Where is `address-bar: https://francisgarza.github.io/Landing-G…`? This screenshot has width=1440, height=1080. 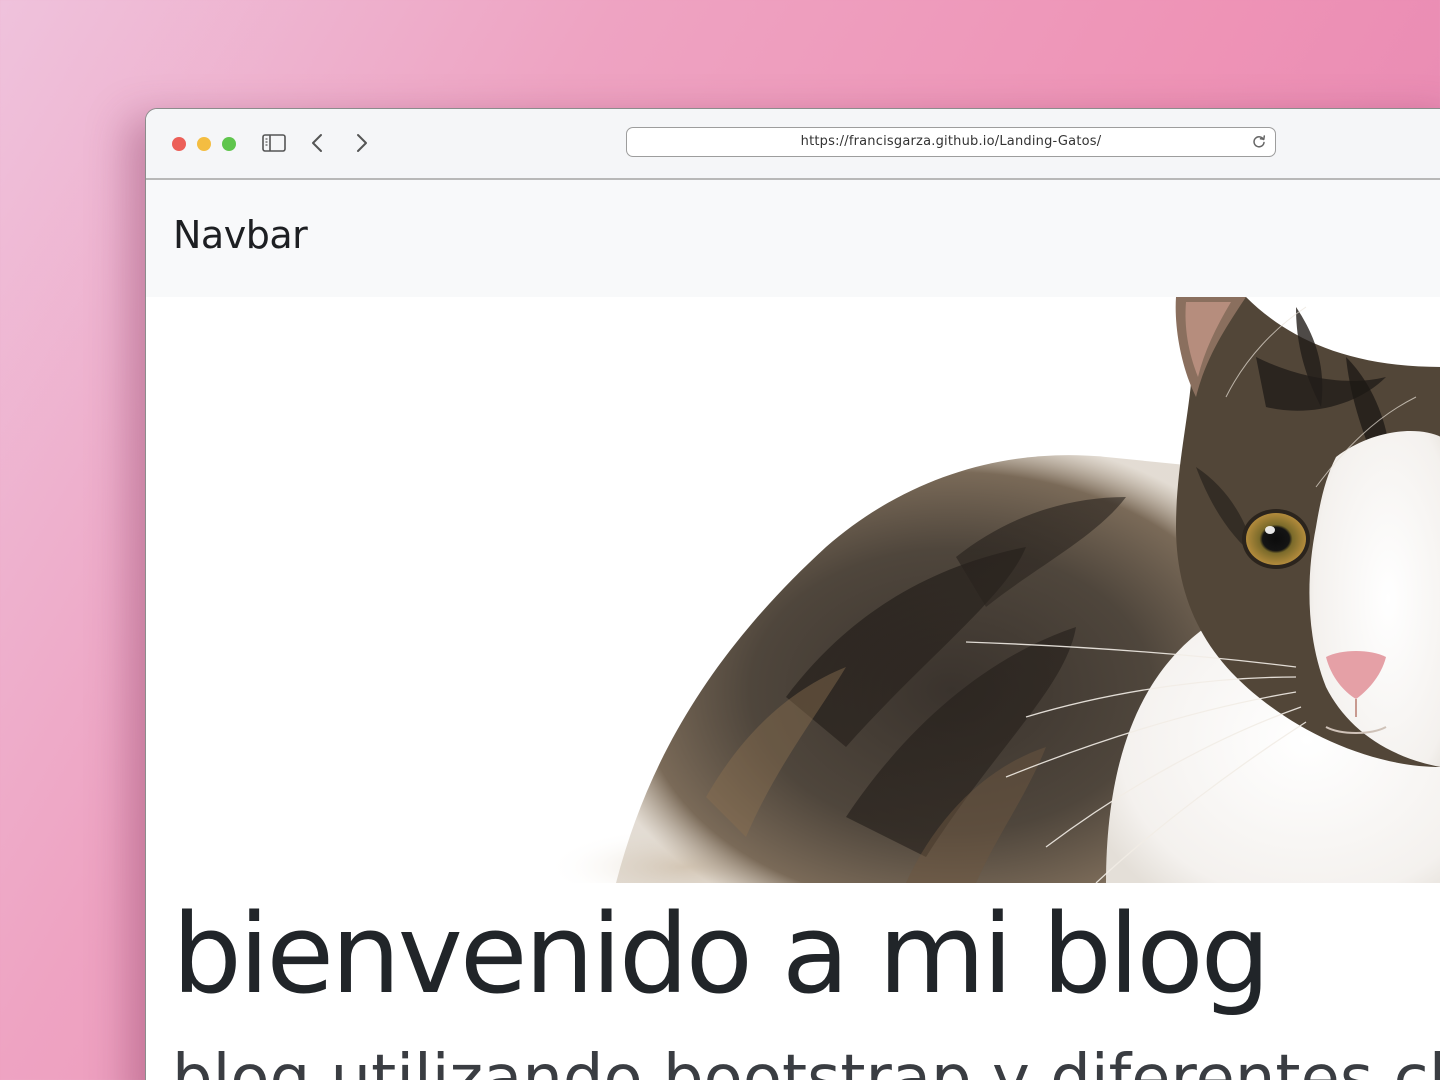 address-bar: https://francisgarza.github.io/Landing-G… is located at coordinates (951, 142).